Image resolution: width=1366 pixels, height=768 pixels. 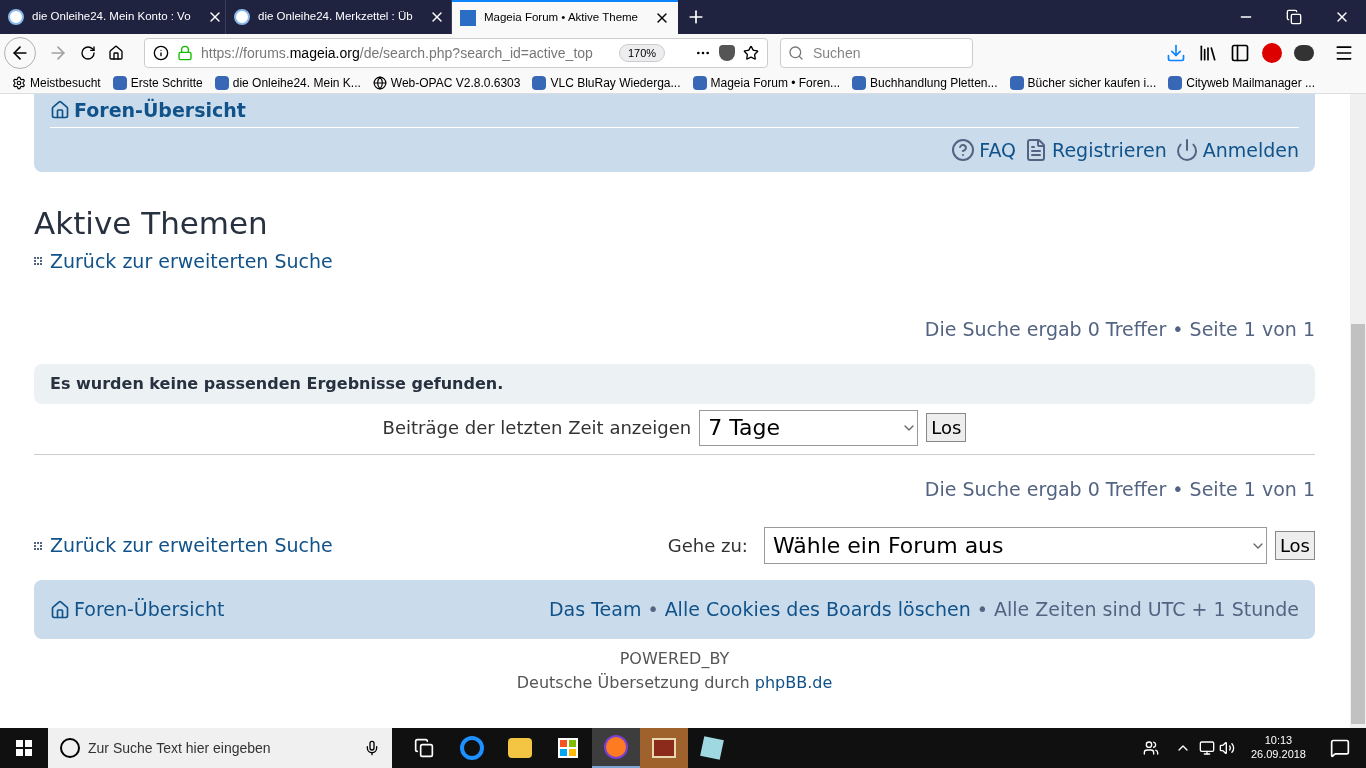 I want to click on sidebar-icon, so click(x=1240, y=53).